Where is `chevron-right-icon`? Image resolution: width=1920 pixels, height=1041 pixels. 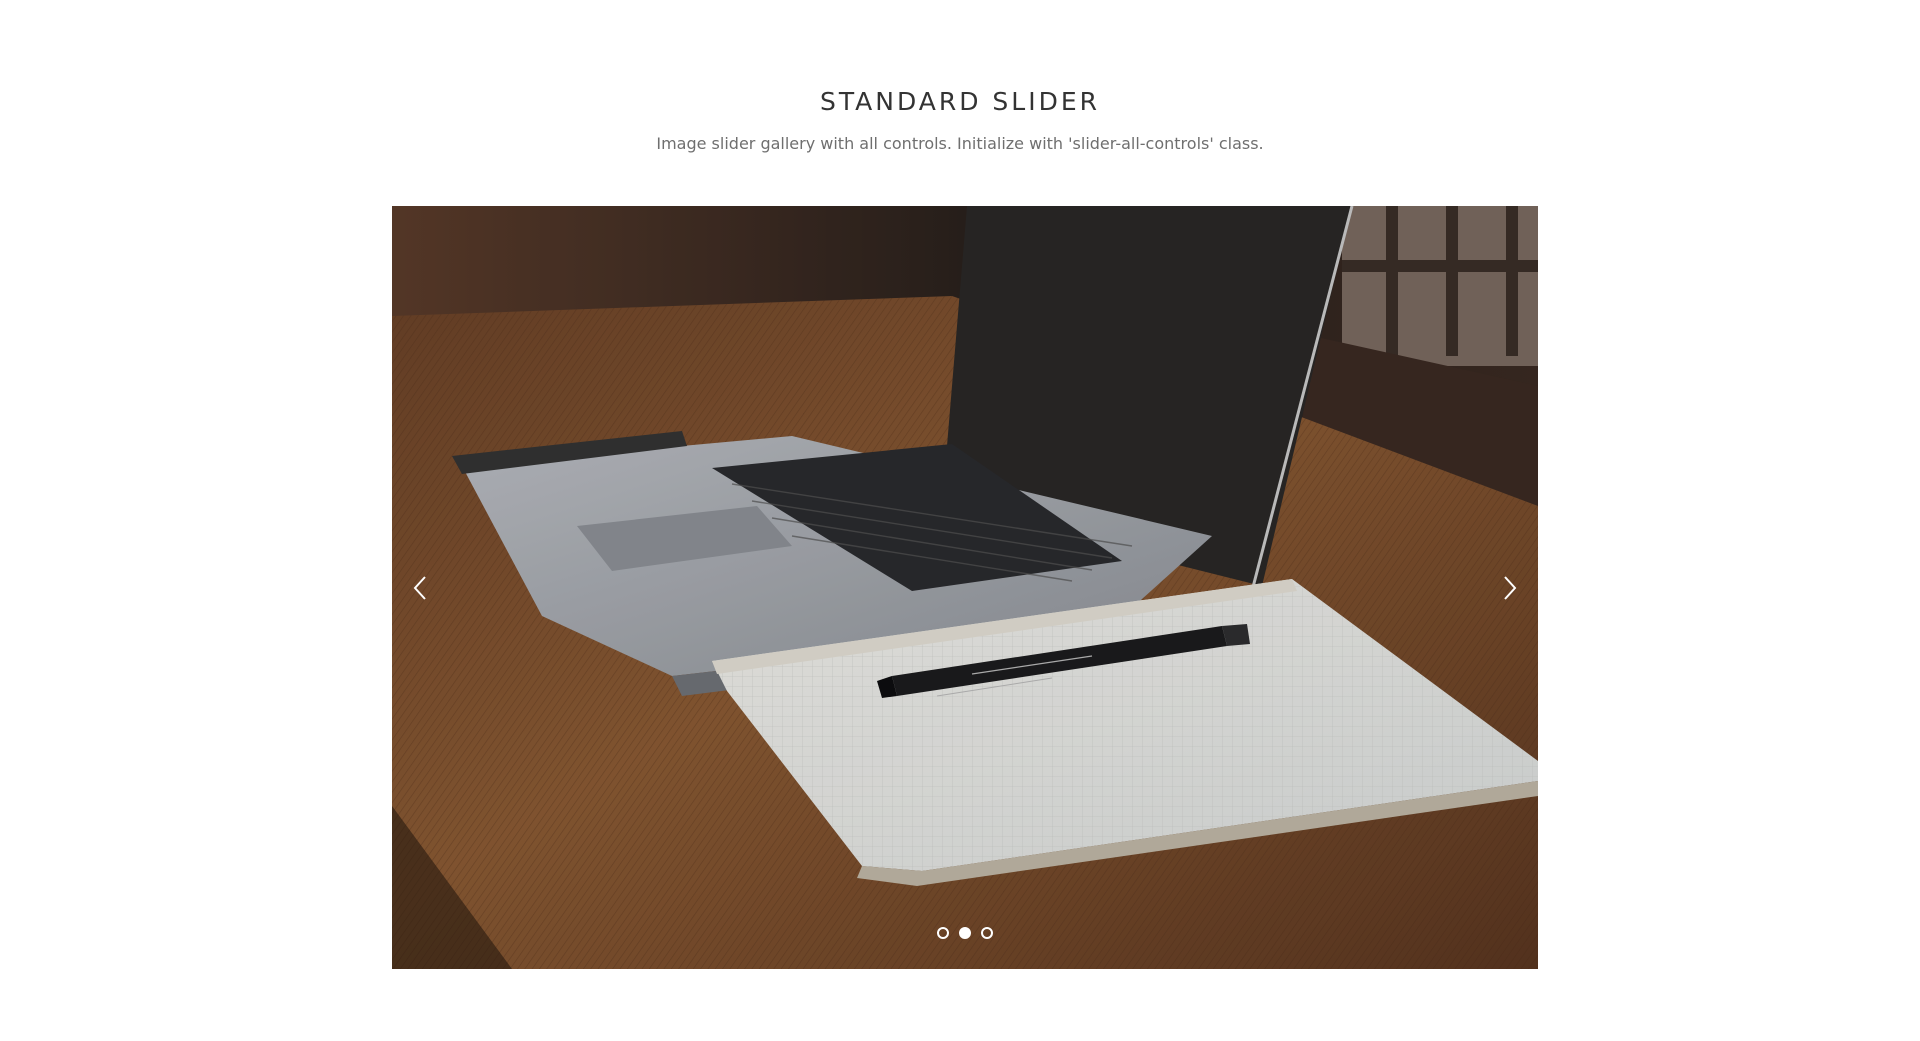
chevron-right-icon is located at coordinates (1510, 588).